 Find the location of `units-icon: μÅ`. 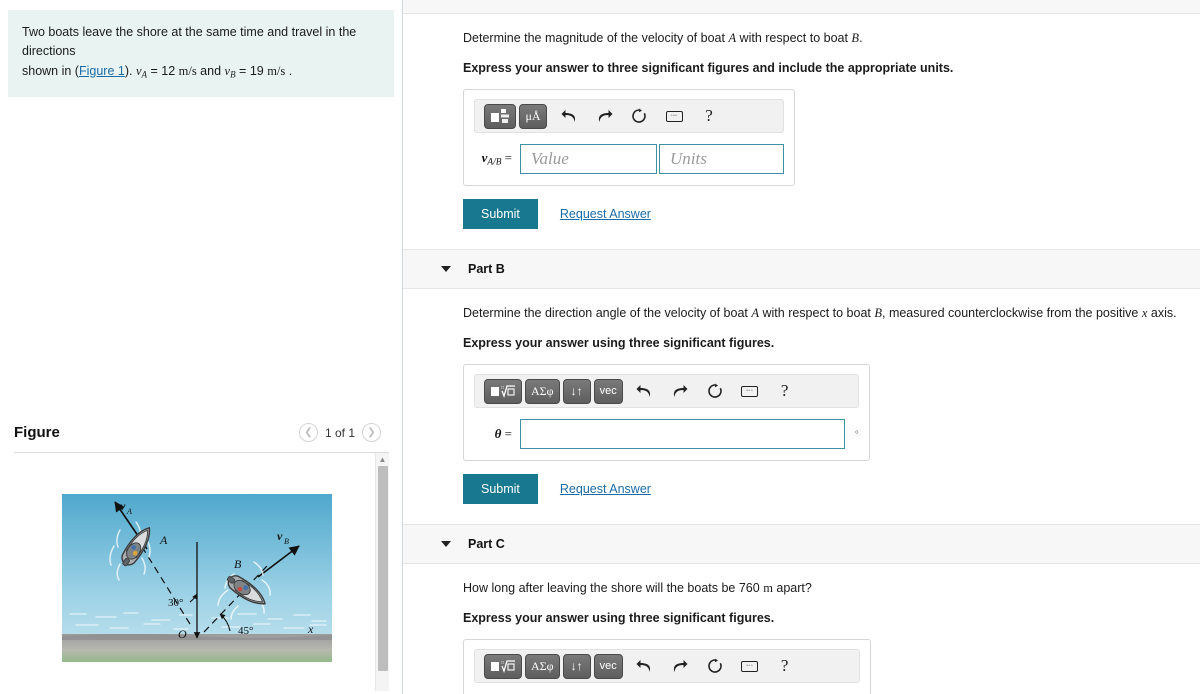

units-icon: μÅ is located at coordinates (533, 116).